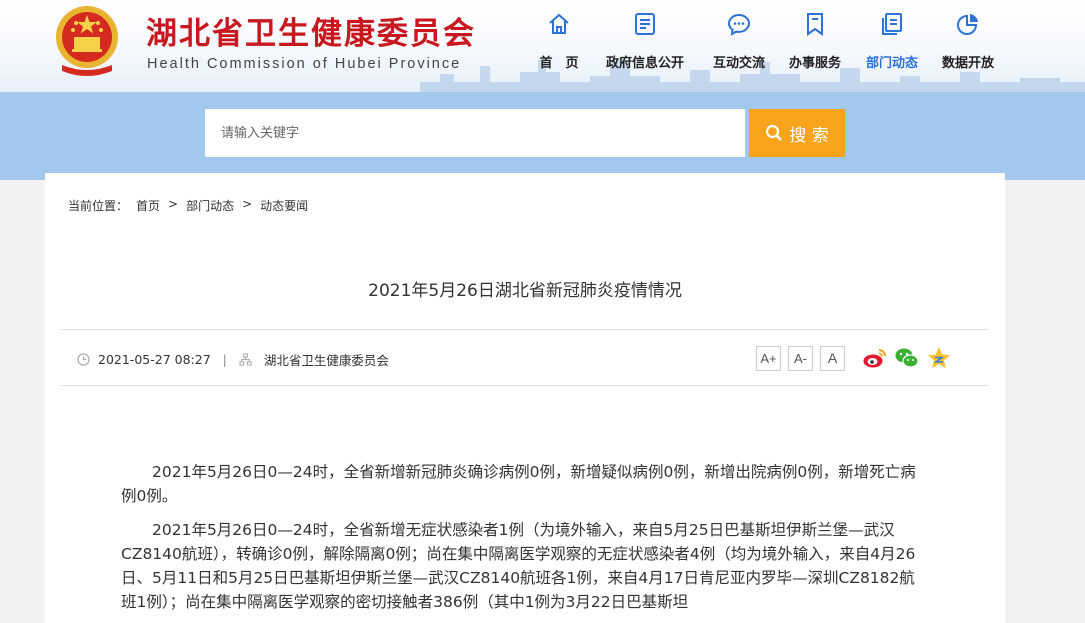  What do you see at coordinates (326, 360) in the screenshot?
I see `article-source: 湖北省卫生健康委员会` at bounding box center [326, 360].